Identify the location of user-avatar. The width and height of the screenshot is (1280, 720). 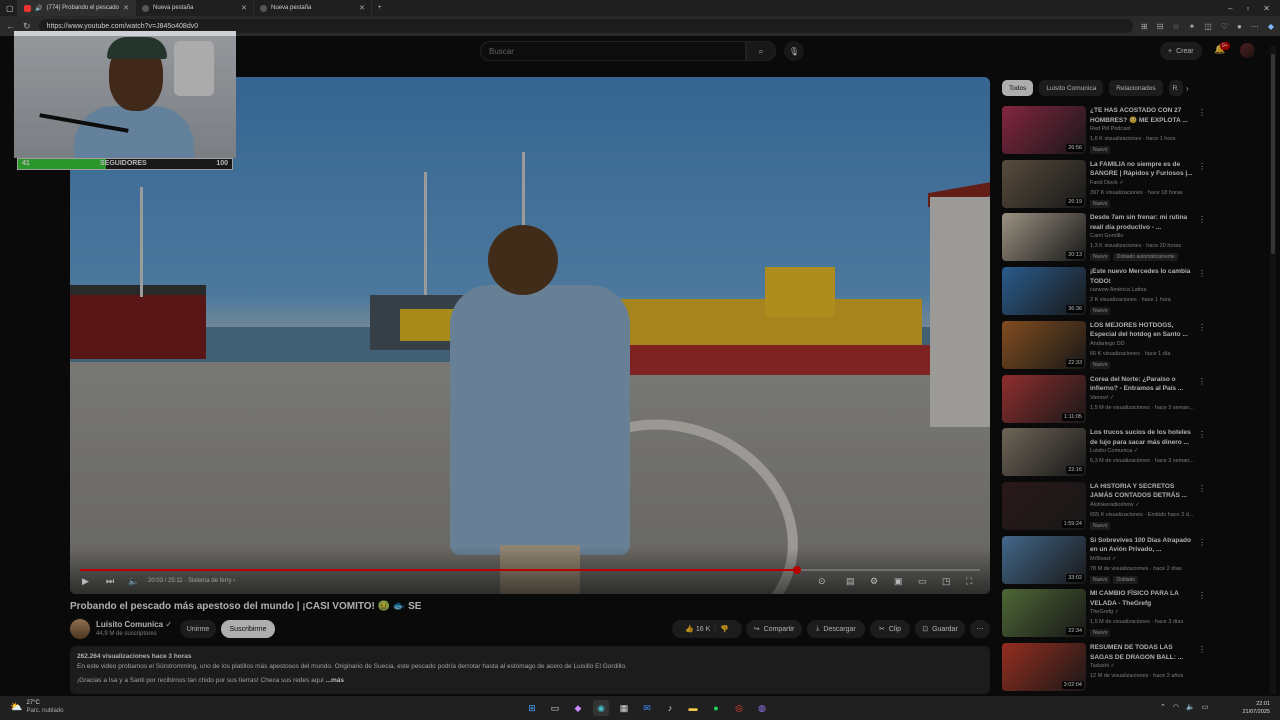
(1247, 50).